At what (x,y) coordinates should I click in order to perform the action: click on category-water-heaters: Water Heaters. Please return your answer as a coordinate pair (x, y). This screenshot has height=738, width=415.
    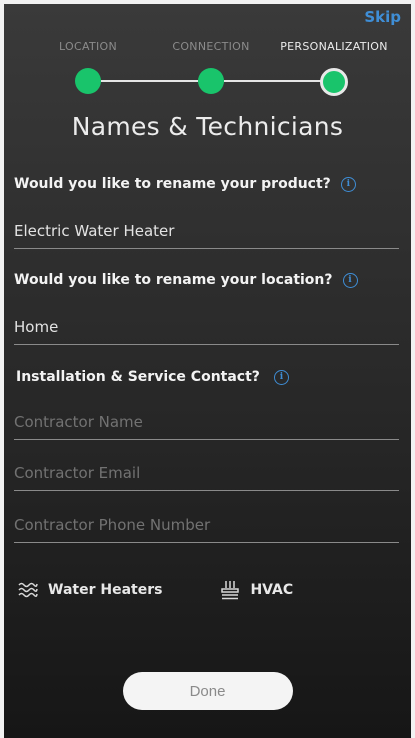
    Looking at the image, I should click on (90, 590).